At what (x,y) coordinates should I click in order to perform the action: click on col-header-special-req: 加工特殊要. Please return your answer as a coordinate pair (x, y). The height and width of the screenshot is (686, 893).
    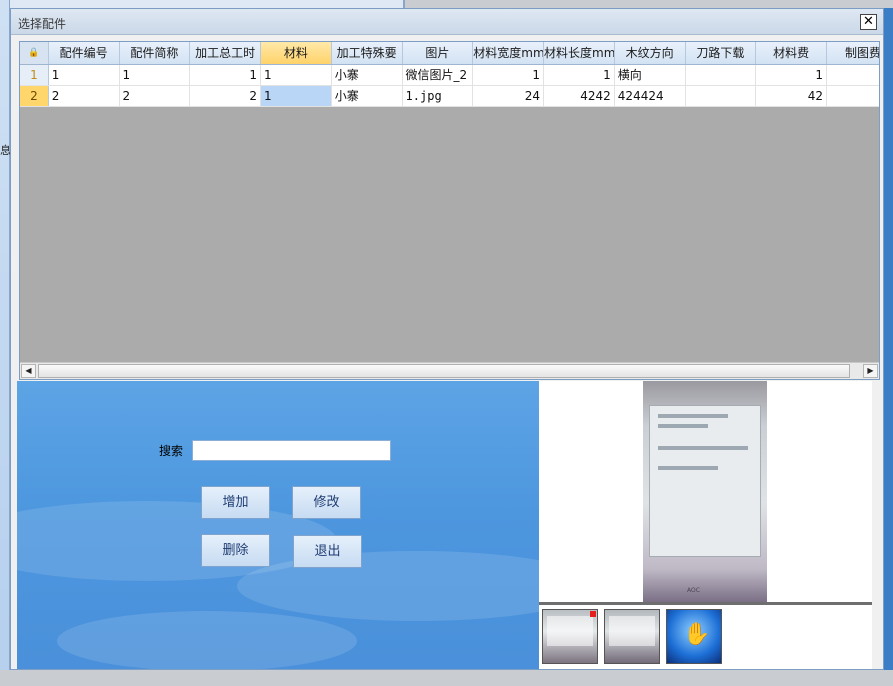
    Looking at the image, I should click on (367, 53).